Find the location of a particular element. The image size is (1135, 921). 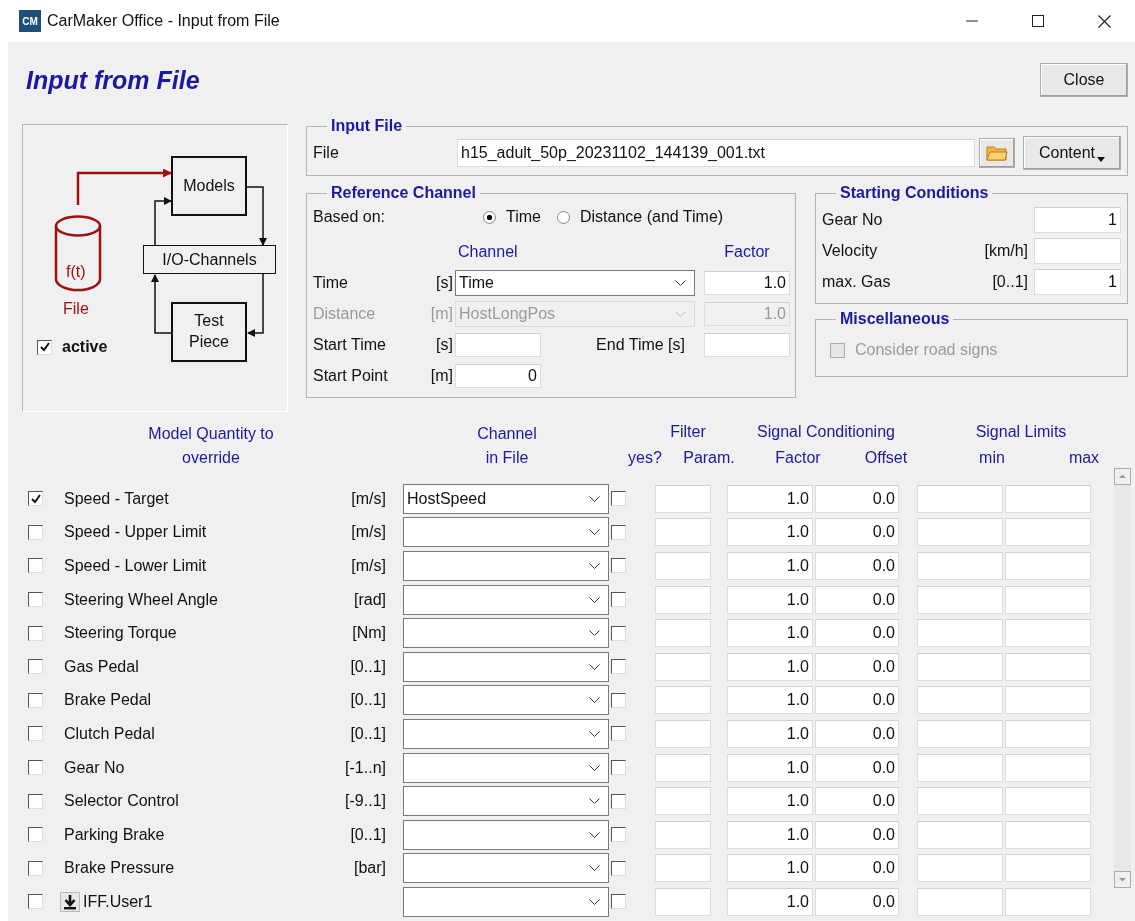

start-point-field: 0 is located at coordinates (498, 375).